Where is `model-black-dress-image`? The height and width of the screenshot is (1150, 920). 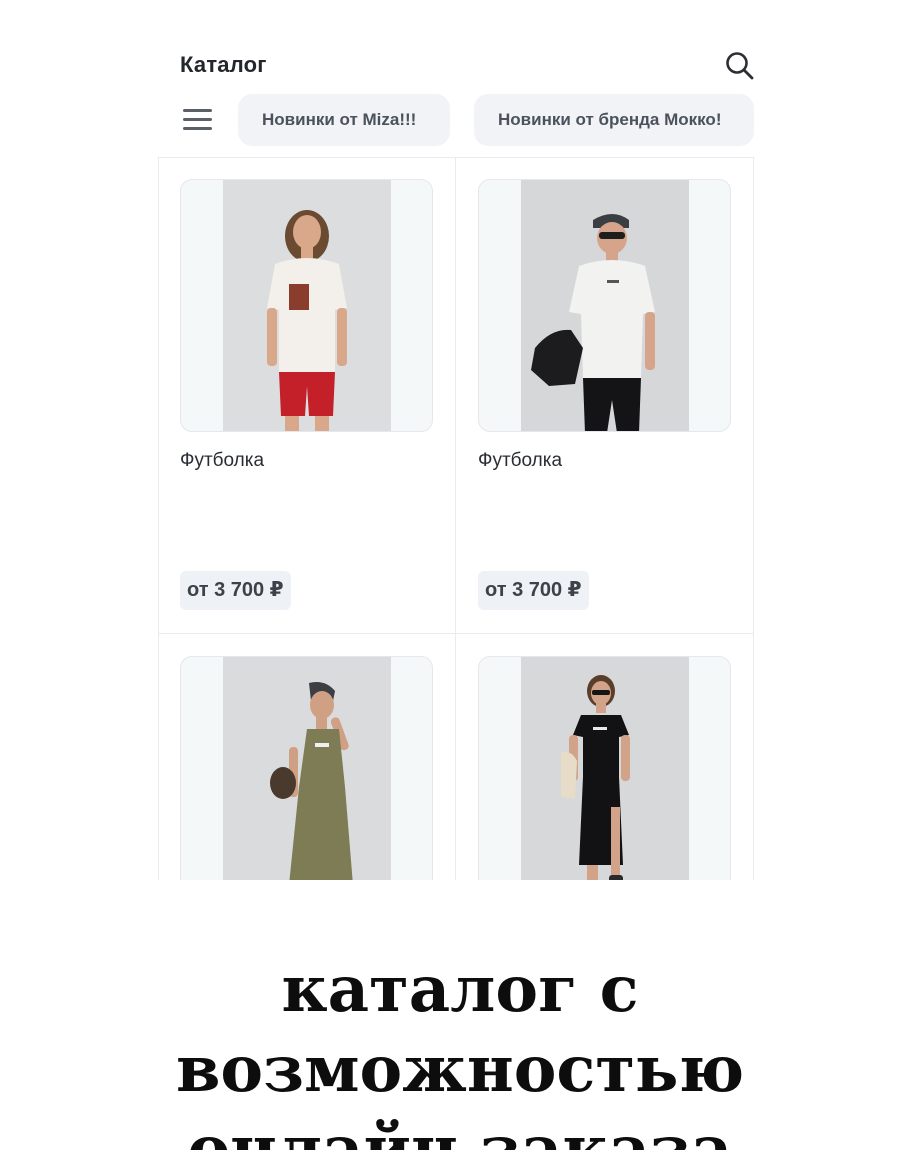 model-black-dress-image is located at coordinates (605, 768).